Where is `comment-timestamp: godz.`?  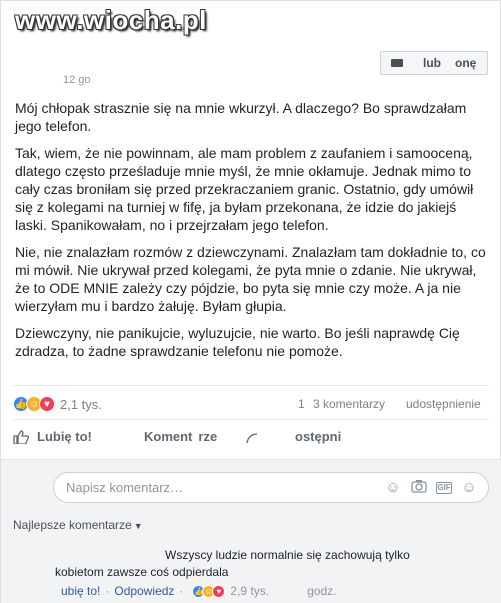 comment-timestamp: godz. is located at coordinates (321, 591).